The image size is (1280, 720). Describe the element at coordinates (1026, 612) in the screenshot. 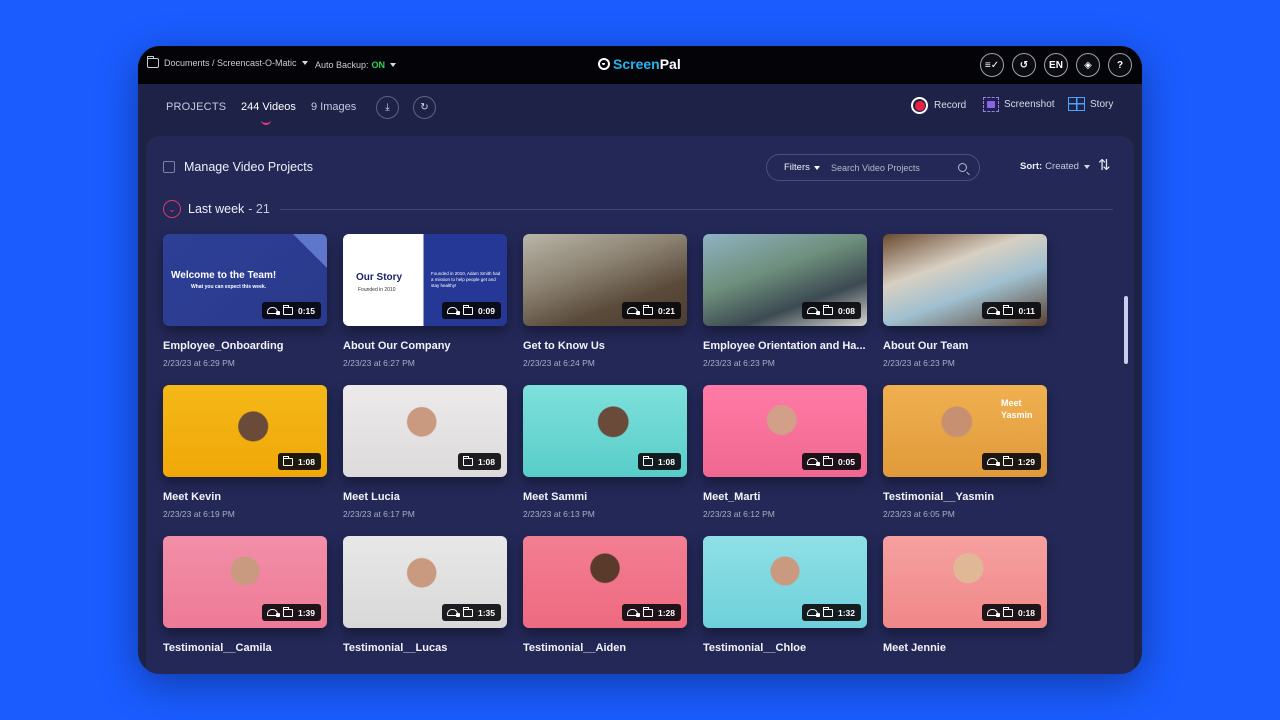

I see `video-duration: 0:18` at that location.